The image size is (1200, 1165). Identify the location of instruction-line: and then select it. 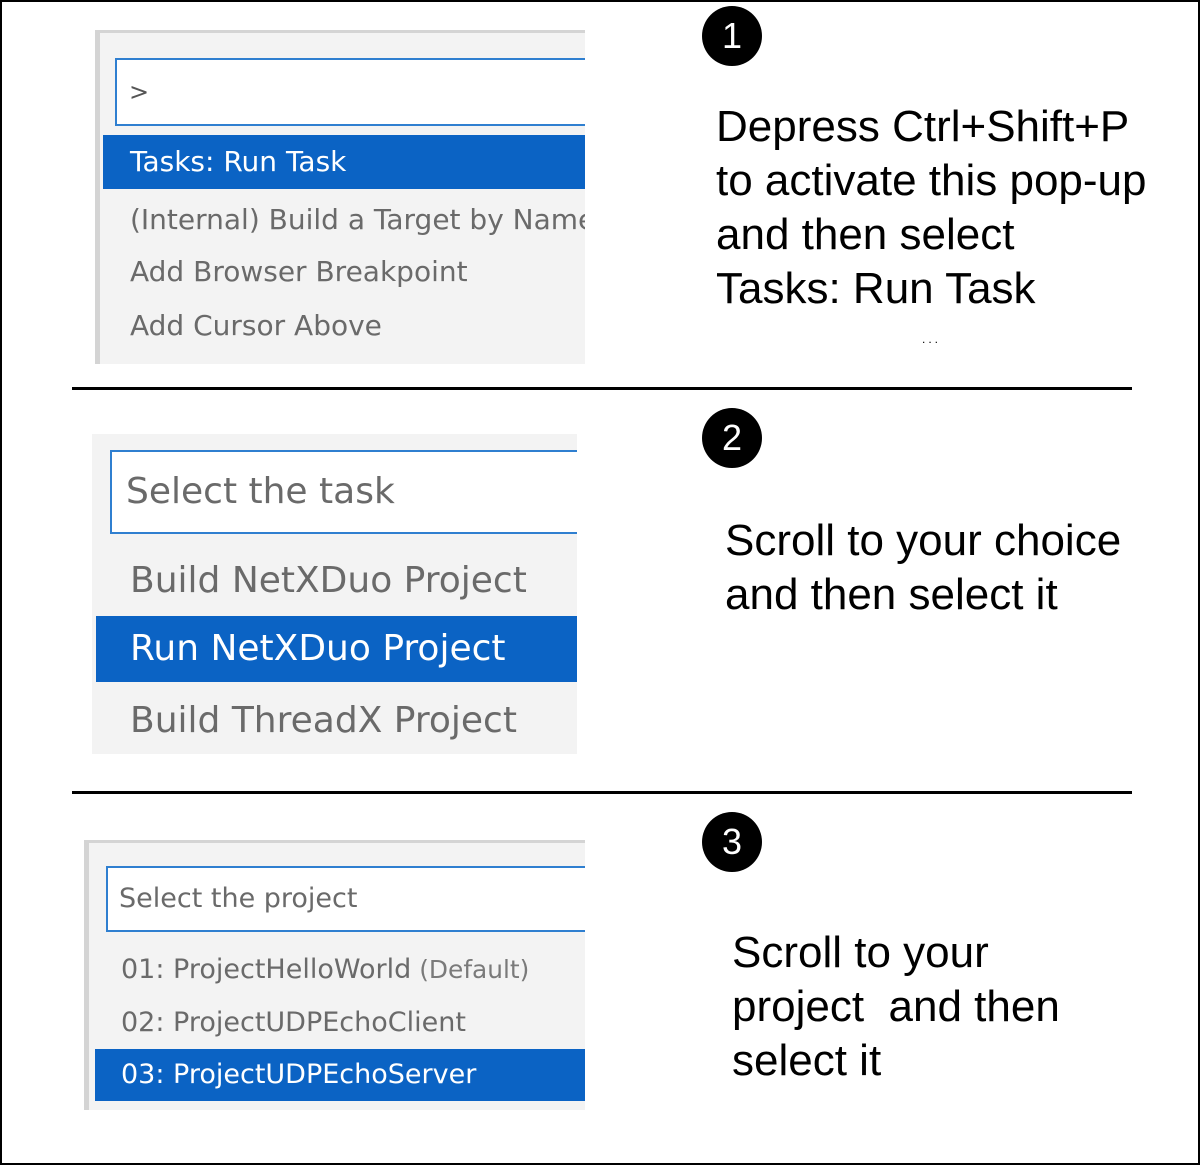
(891, 594).